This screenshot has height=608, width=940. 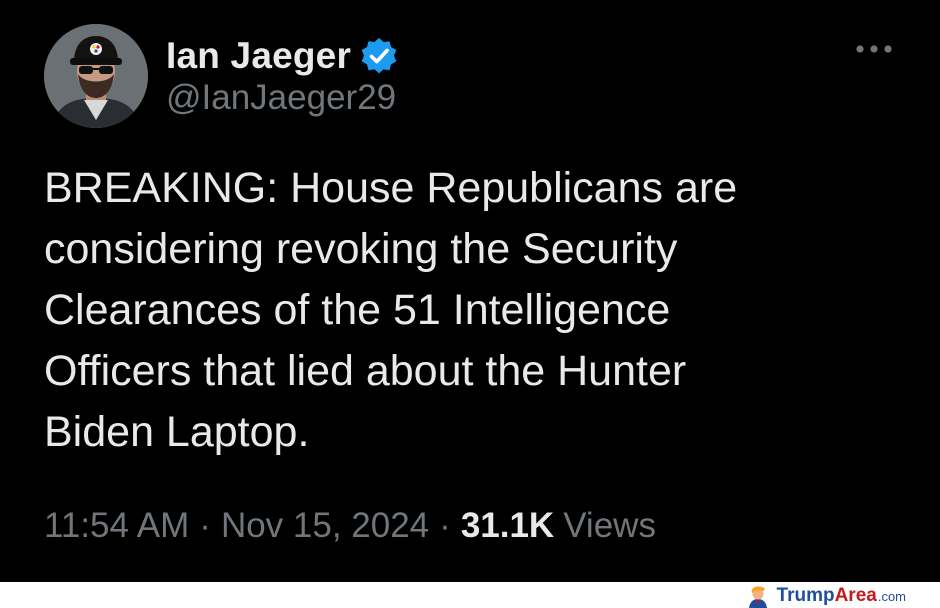 What do you see at coordinates (855, 595) in the screenshot?
I see `watermark-brand-part2: Area` at bounding box center [855, 595].